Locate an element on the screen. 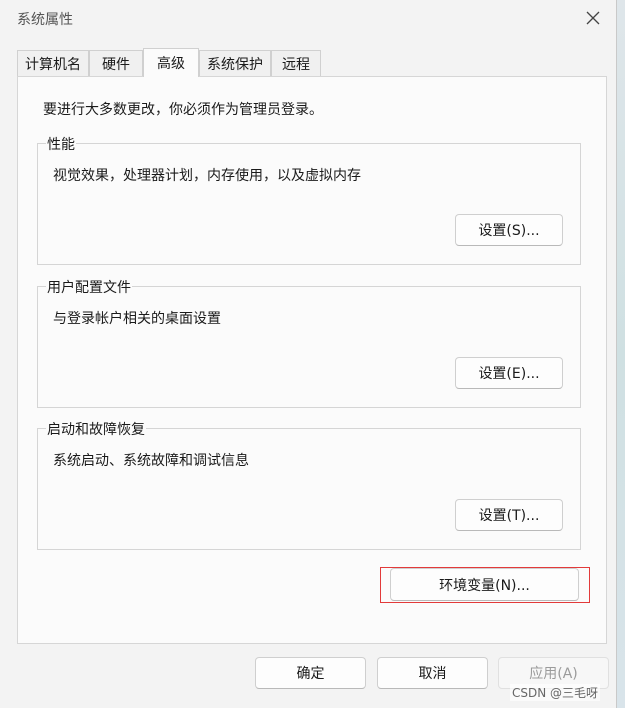 This screenshot has height=708, width=625. tab-advanced: 高级 is located at coordinates (171, 62).